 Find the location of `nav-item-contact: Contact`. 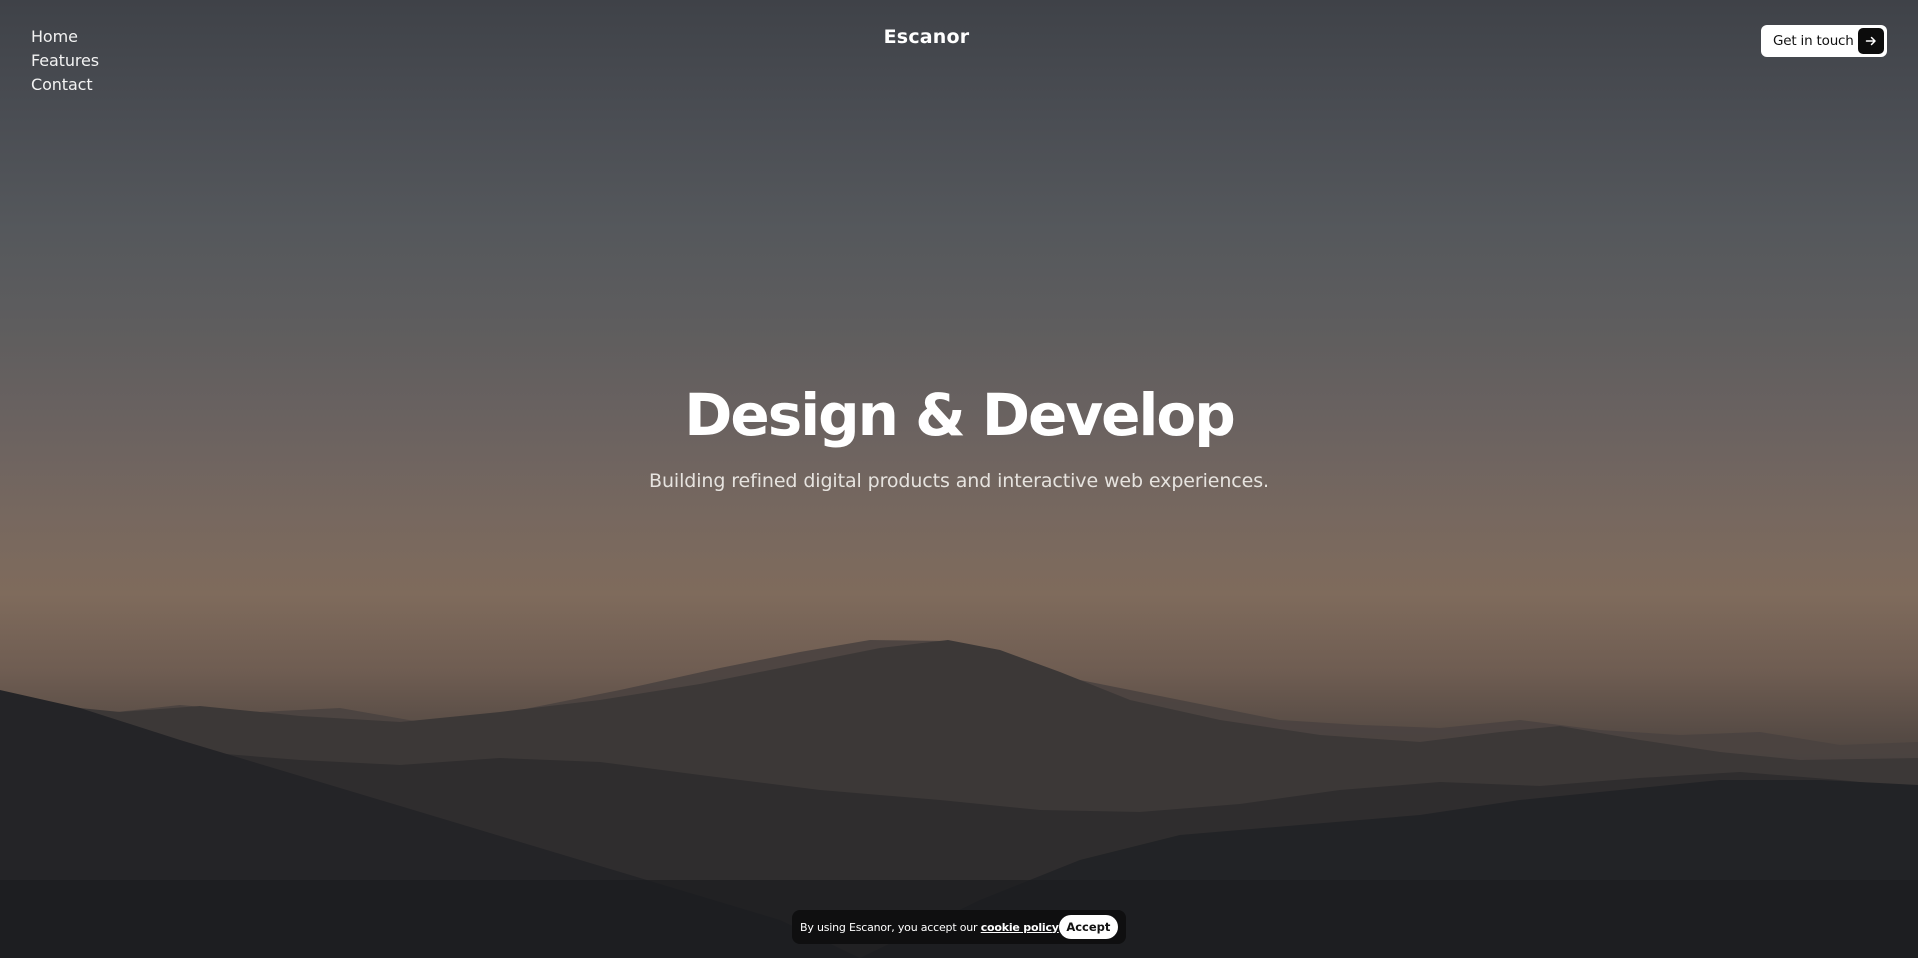

nav-item-contact: Contact is located at coordinates (65, 84).